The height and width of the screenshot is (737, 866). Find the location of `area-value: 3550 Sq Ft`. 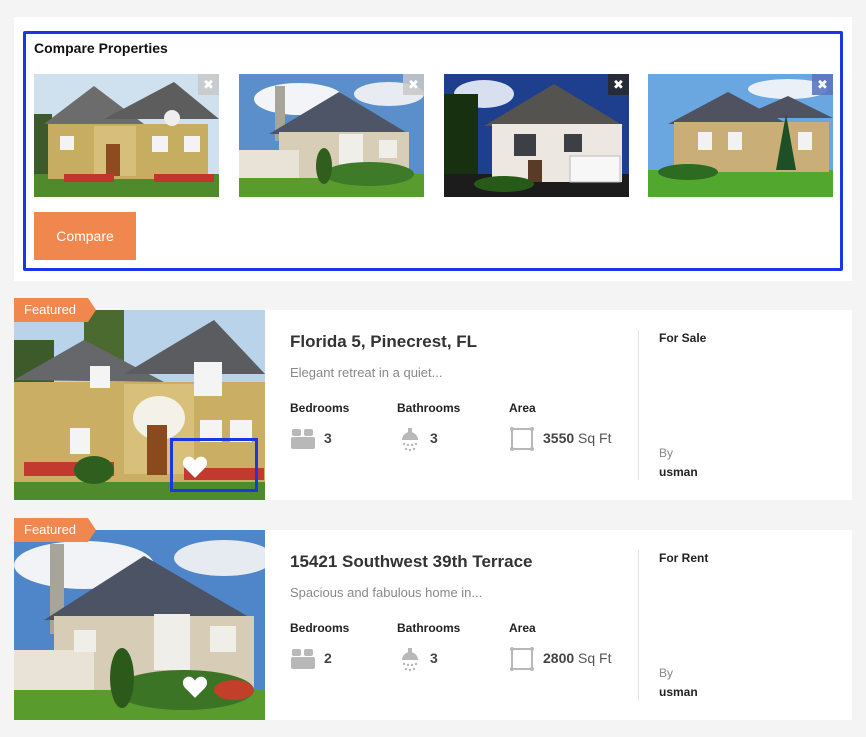

area-value: 3550 Sq Ft is located at coordinates (577, 438).